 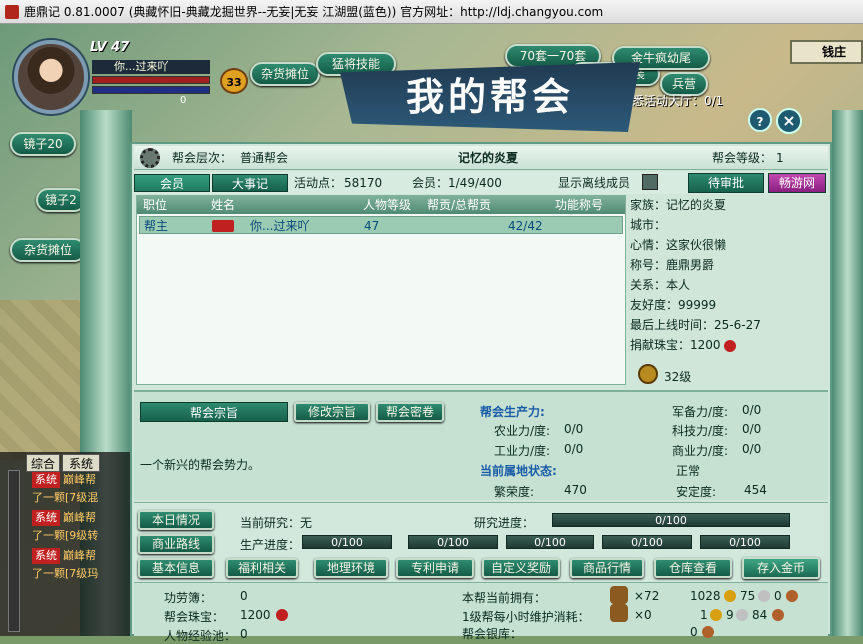 What do you see at coordinates (492, 634) in the screenshot?
I see `bank-label: 帮会银库：` at bounding box center [492, 634].